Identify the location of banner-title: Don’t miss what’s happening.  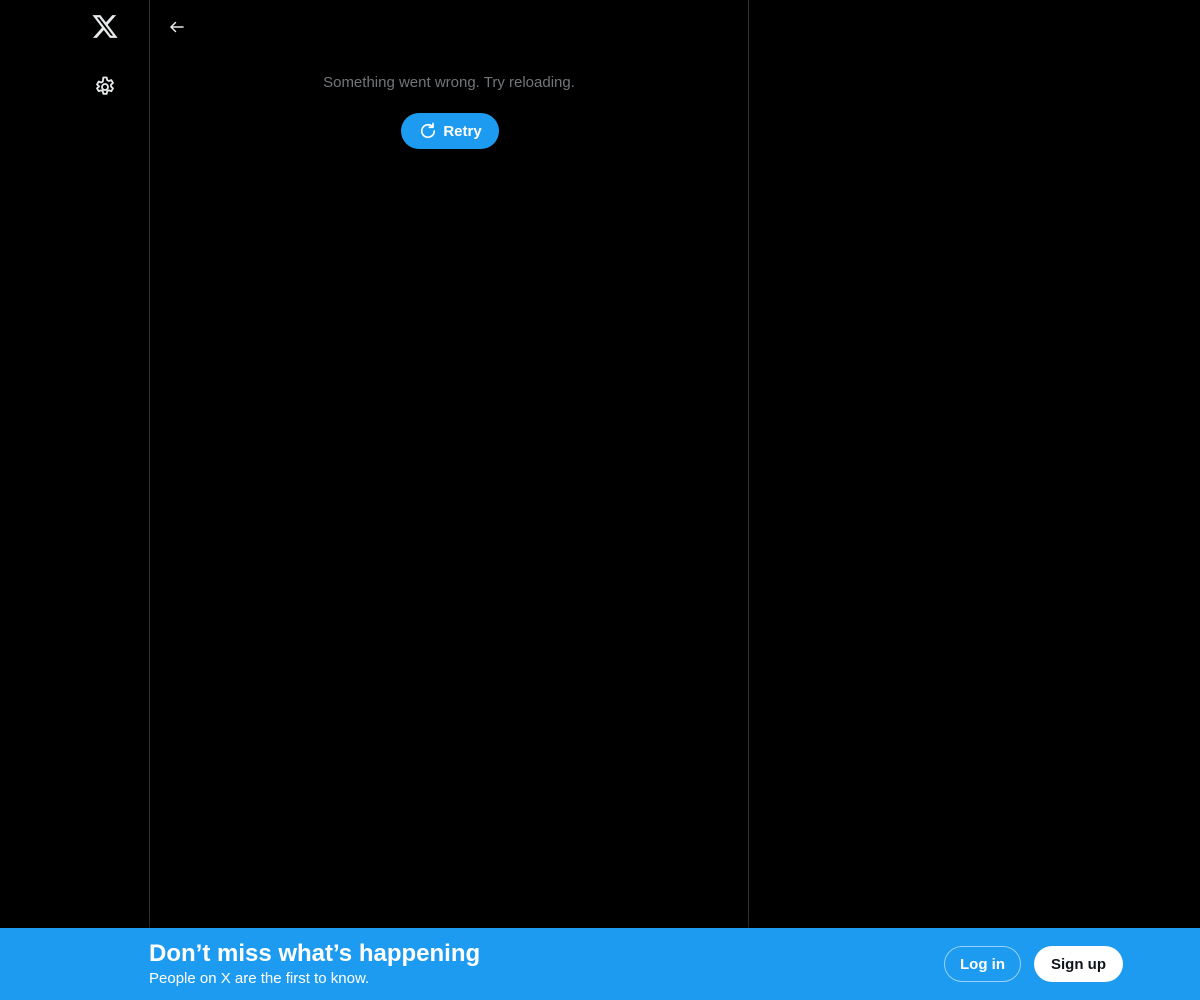
(315, 953).